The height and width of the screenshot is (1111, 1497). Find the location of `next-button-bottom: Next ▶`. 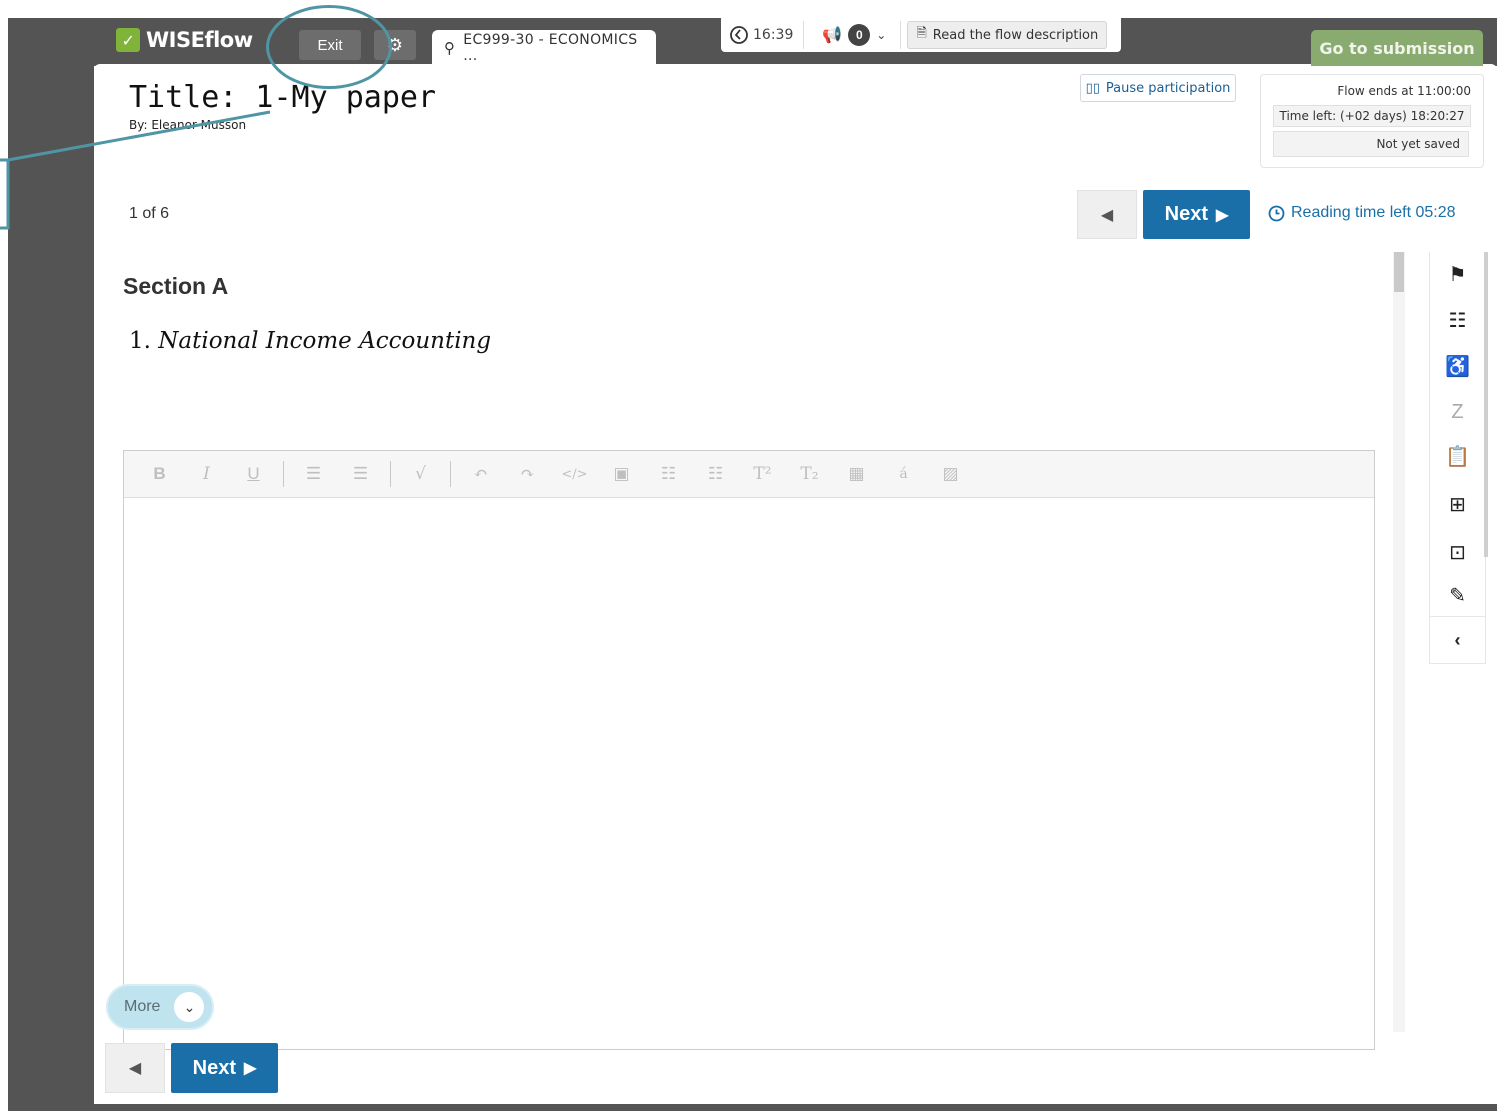

next-button-bottom: Next ▶ is located at coordinates (224, 1068).